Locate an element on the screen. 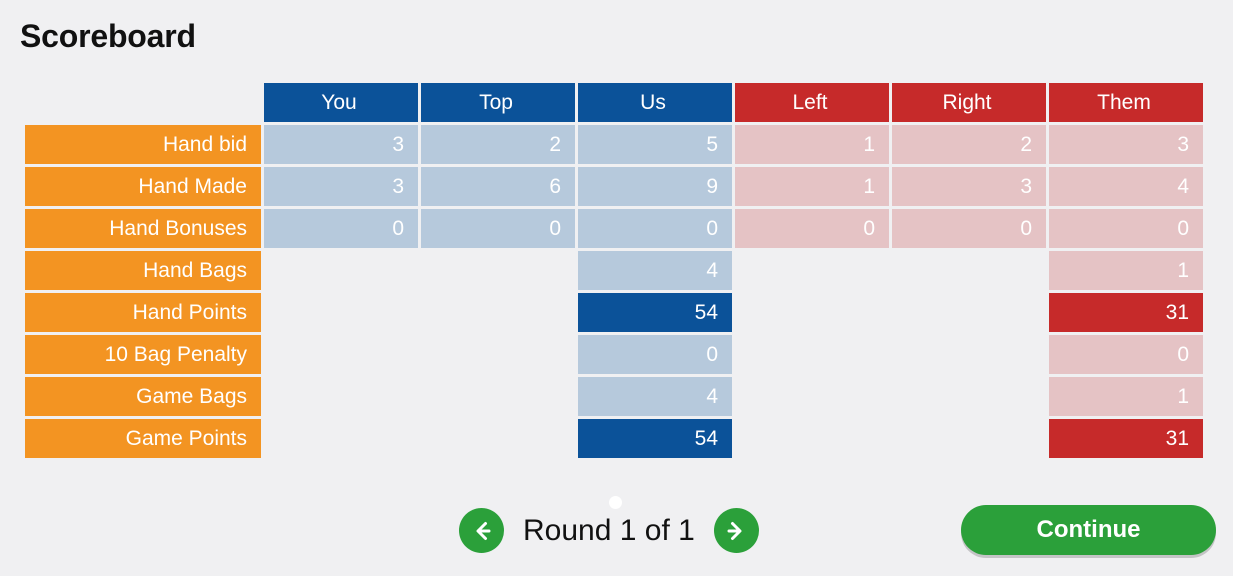  scoreboard-header: You Top Us Left Right Them is located at coordinates (614, 102).